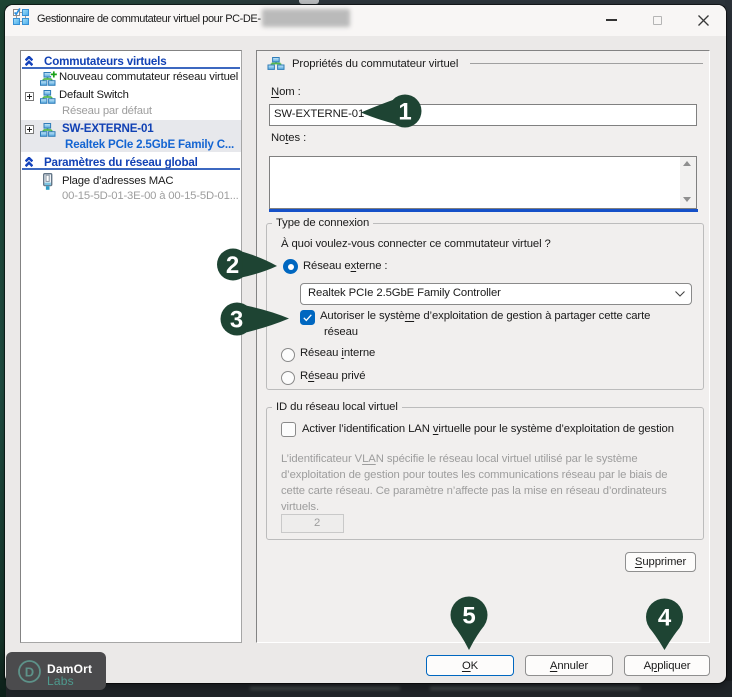 This screenshot has height=697, width=732. I want to click on svg-text: D, so click(29, 672).